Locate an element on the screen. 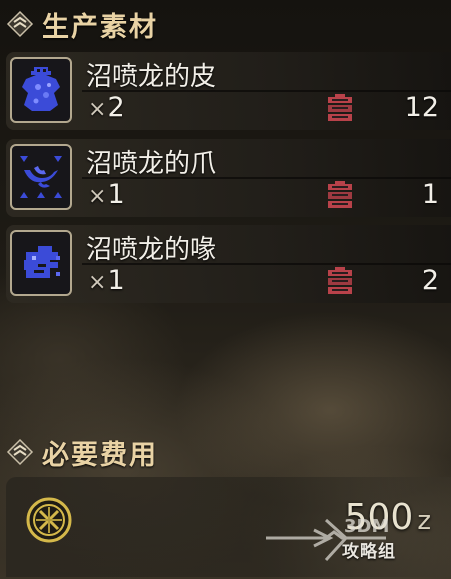  fees-title: 必要费用 is located at coordinates (100, 455).